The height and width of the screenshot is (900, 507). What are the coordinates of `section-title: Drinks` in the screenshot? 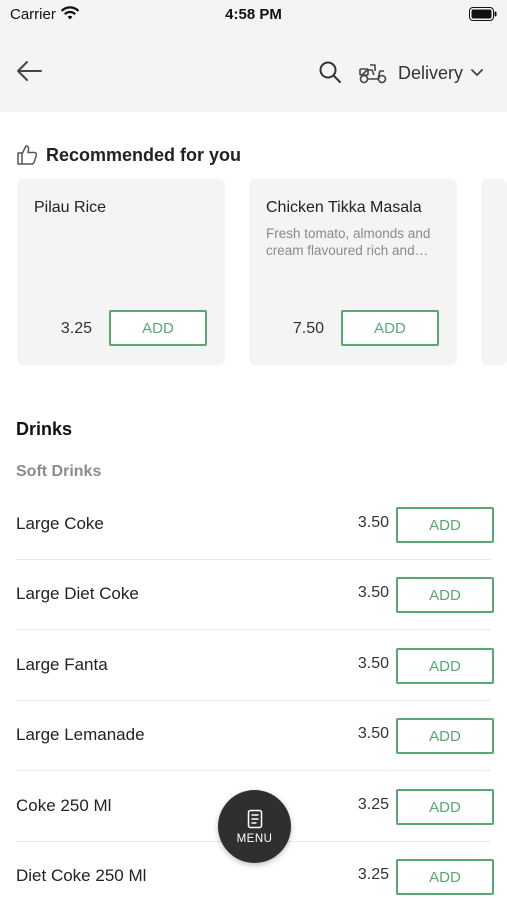 It's located at (44, 429).